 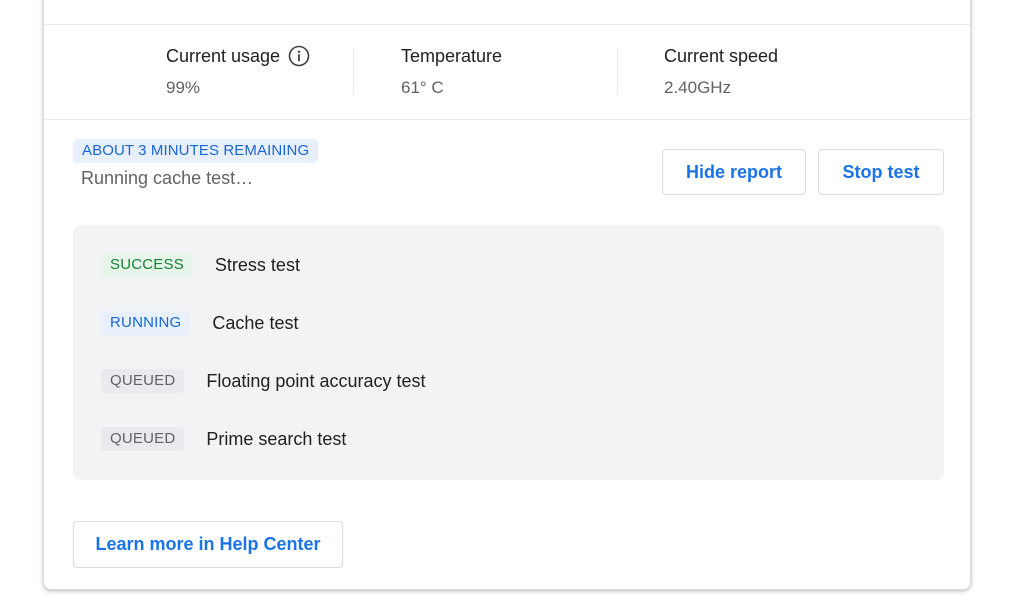 What do you see at coordinates (734, 172) in the screenshot?
I see `hide-report-button: Hide report` at bounding box center [734, 172].